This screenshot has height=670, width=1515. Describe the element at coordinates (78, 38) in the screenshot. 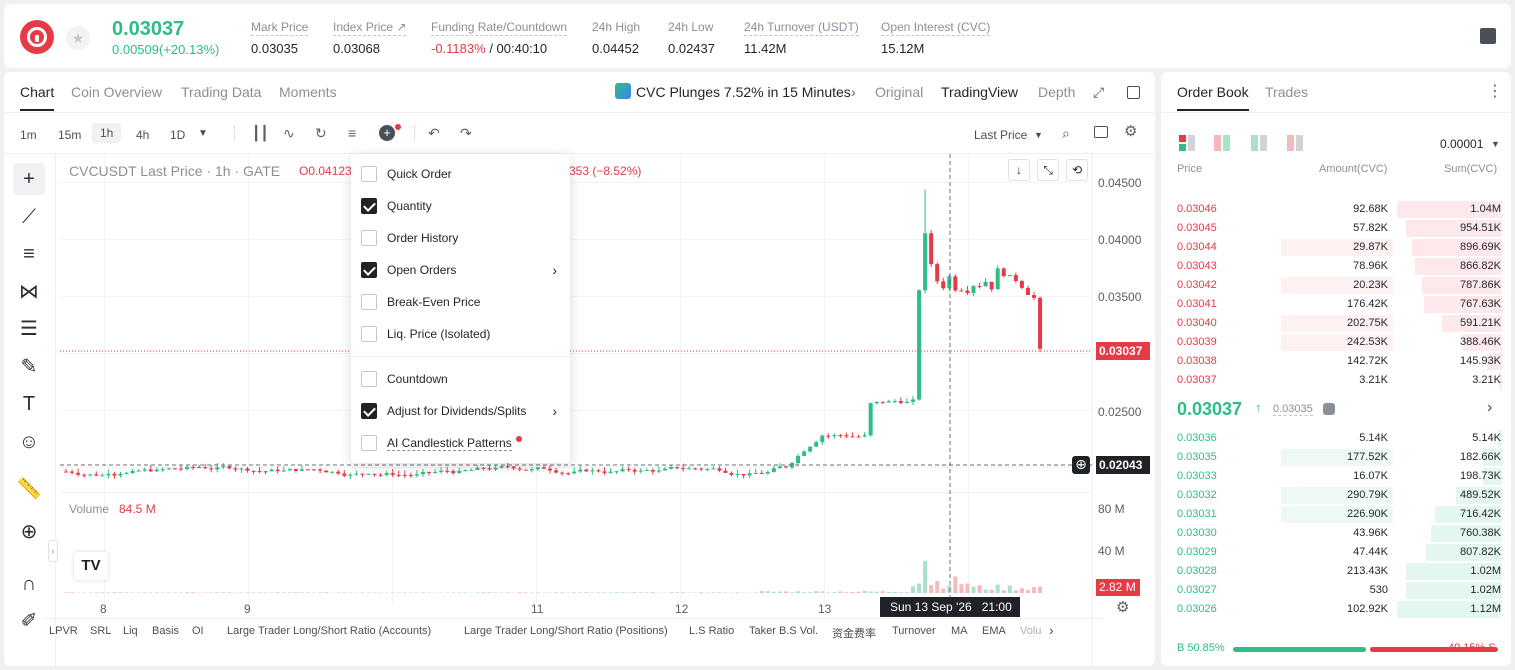

I see `favorite-star-icon: ★` at that location.